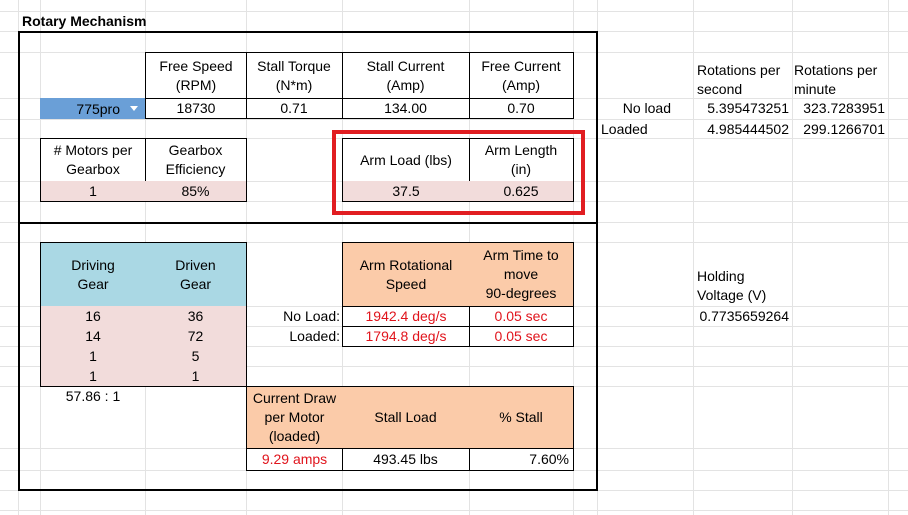  What do you see at coordinates (624, 128) in the screenshot?
I see `side-loaded-label: Loaded` at bounding box center [624, 128].